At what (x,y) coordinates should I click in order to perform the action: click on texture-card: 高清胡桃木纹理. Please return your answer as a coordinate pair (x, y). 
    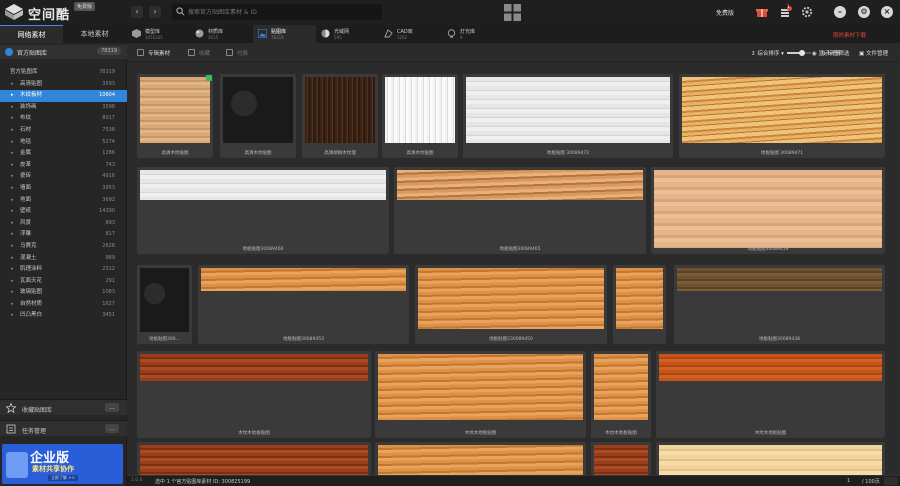
    Looking at the image, I should click on (340, 116).